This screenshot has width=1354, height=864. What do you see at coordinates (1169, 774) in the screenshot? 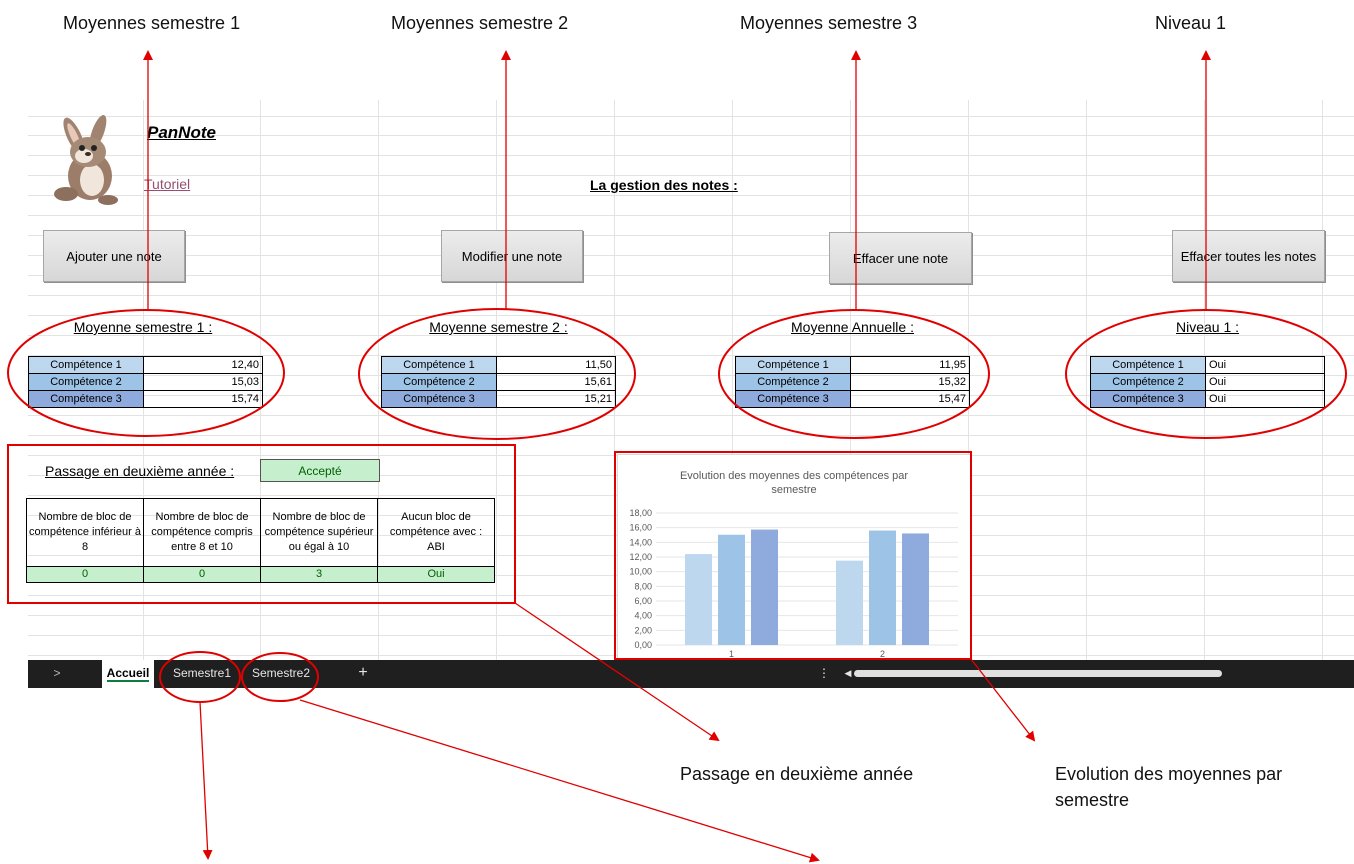
I see `callout-evolution-line-1: Evolution des moyennes par` at bounding box center [1169, 774].